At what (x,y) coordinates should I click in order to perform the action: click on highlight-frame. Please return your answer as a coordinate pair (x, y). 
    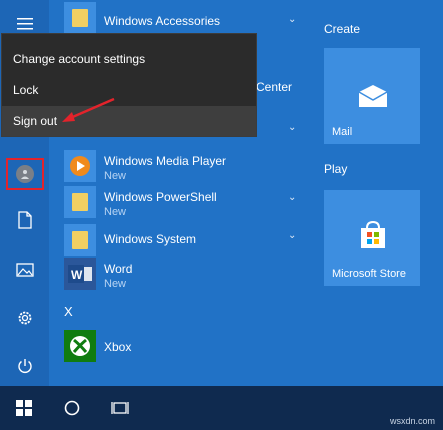
    Looking at the image, I should click on (24, 174).